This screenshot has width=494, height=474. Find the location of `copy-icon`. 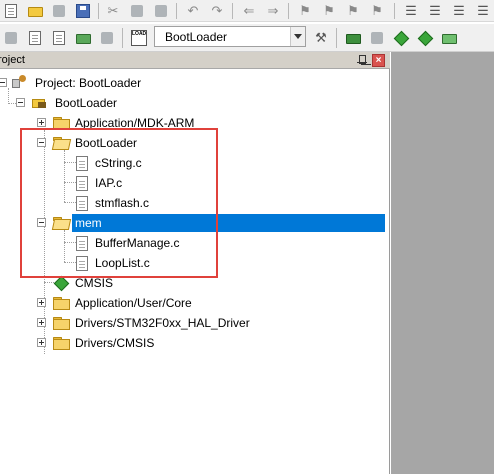

copy-icon is located at coordinates (137, 11).